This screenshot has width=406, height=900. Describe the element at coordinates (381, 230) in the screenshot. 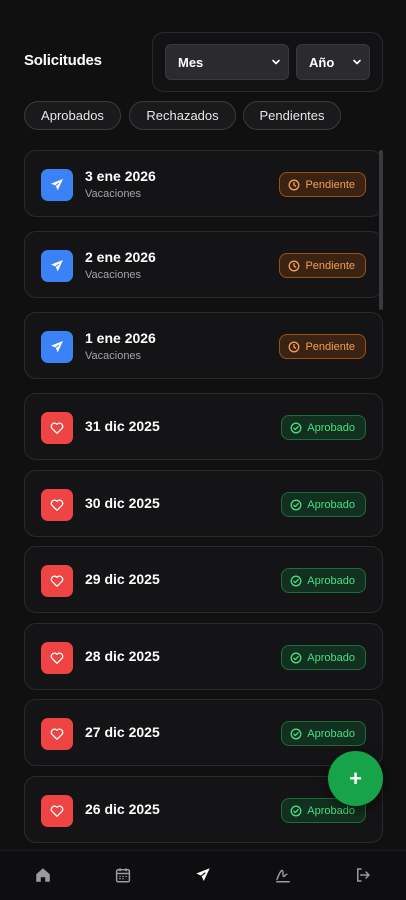

I see `scrollbar` at that location.